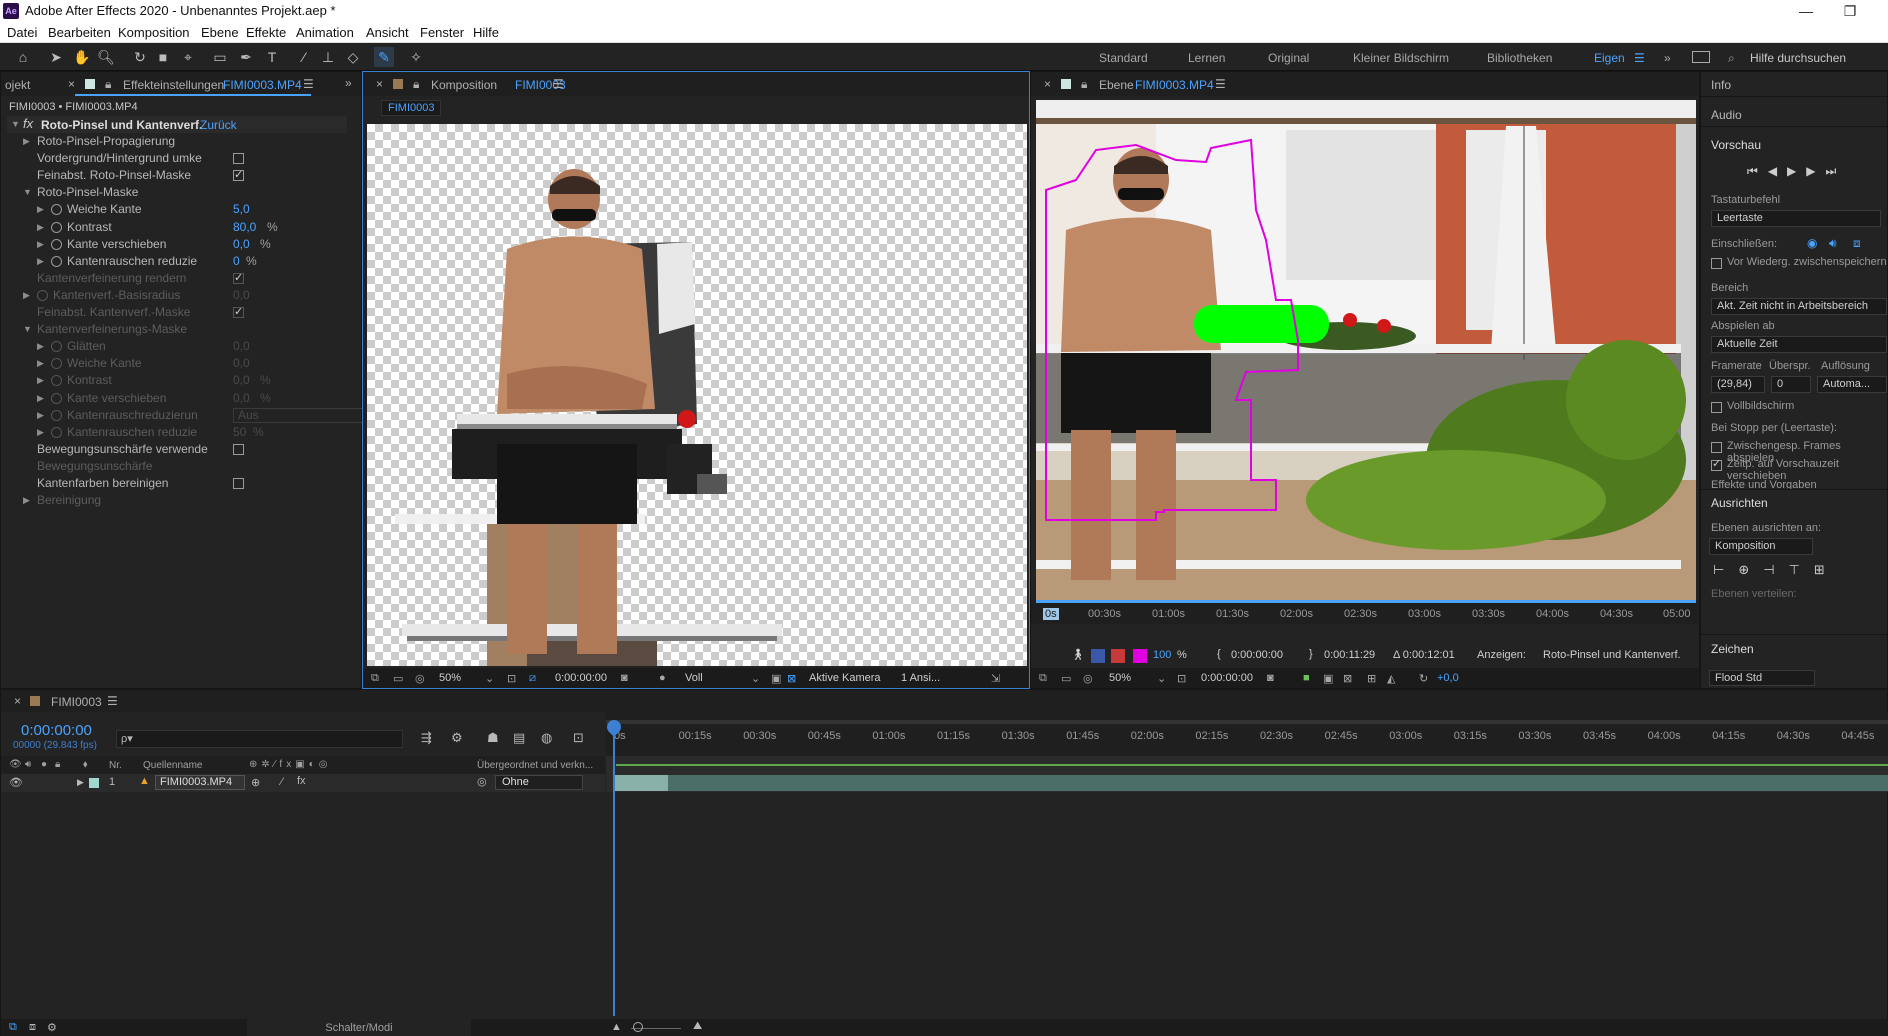  What do you see at coordinates (1750, 569) in the screenshot?
I see `align-hcenter-icon: ⊕` at bounding box center [1750, 569].